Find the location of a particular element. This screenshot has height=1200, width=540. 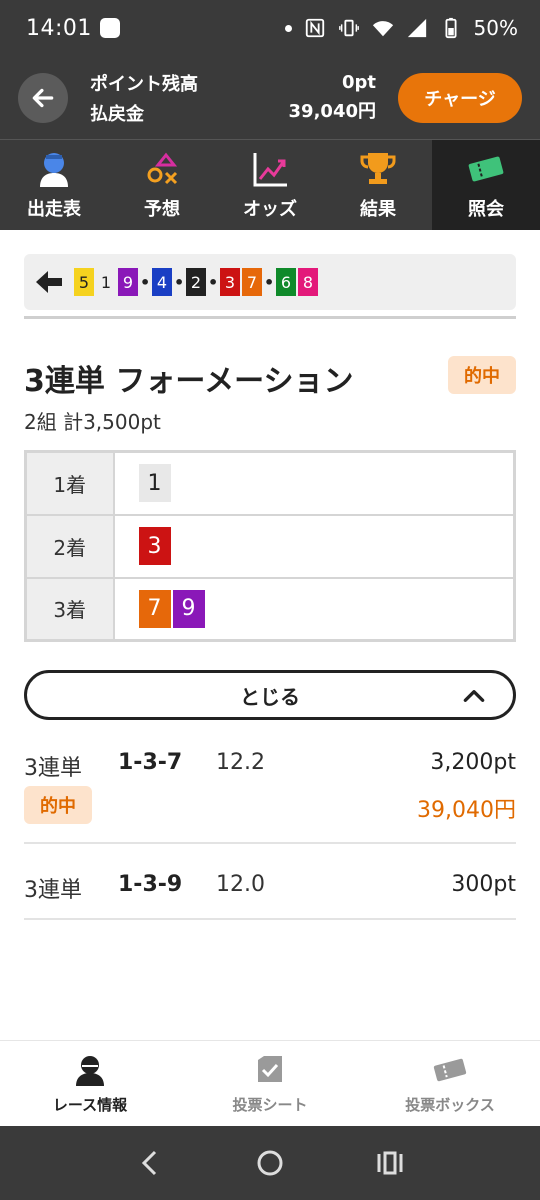

result-strip: 5 1 9 • 4 • 2 • 3 7 • 6 8 is located at coordinates (270, 282).